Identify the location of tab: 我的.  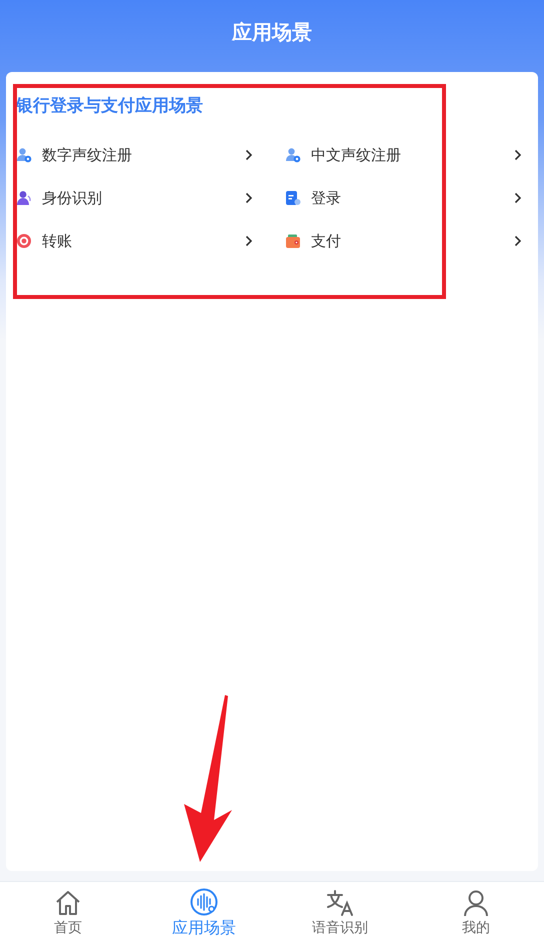
(476, 913).